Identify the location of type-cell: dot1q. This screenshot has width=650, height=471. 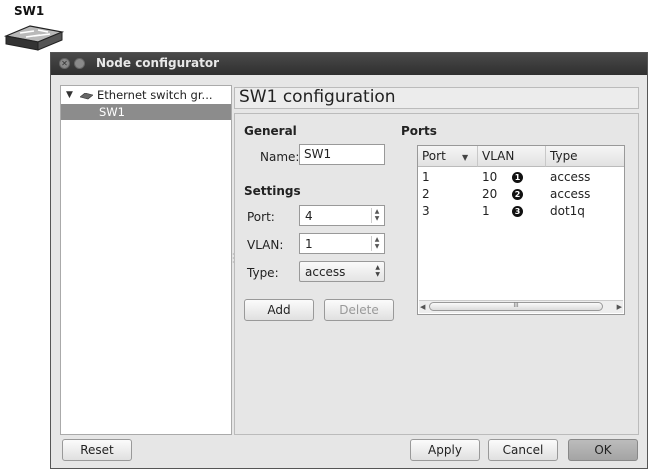
(567, 211).